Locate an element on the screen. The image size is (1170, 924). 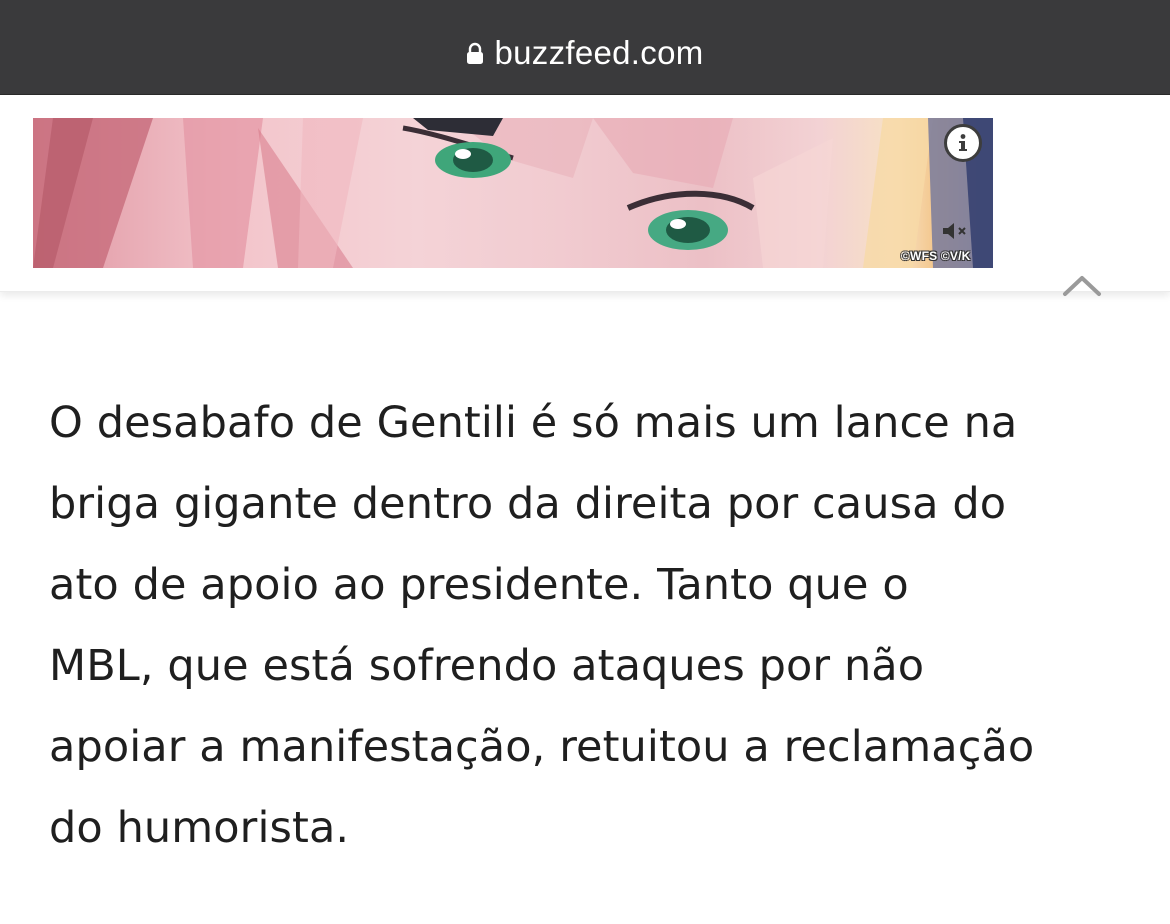
ad-banner-image: ©WFS ©V/K is located at coordinates (513, 193).